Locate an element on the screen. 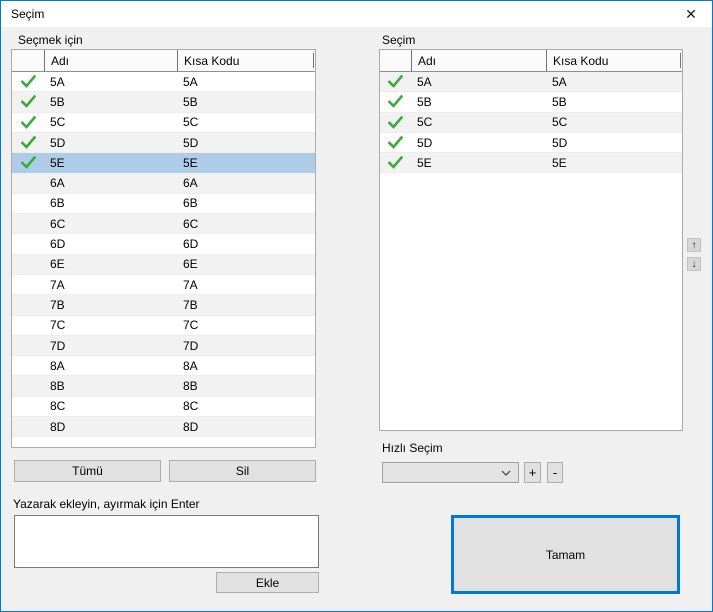 This screenshot has height=612, width=713. table-row: 7A 7A is located at coordinates (163, 285).